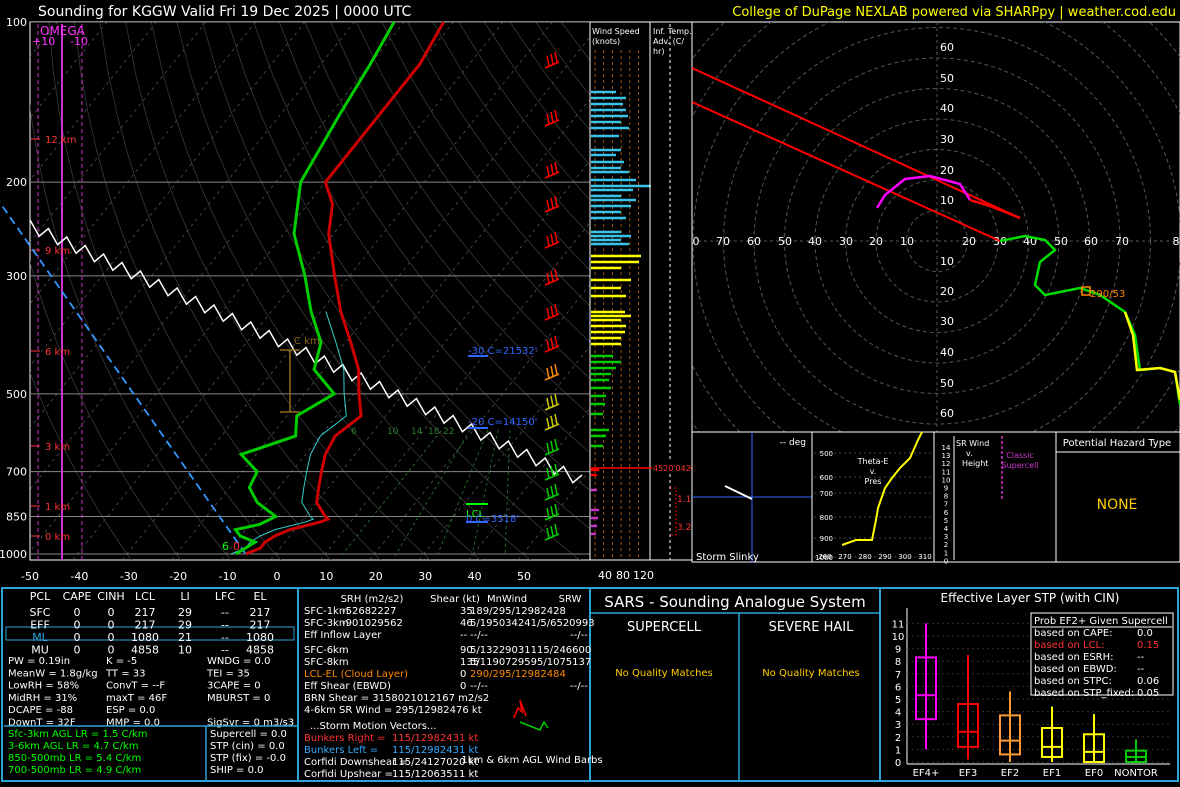 This screenshot has height=787, width=1180. Describe the element at coordinates (524, 576) in the screenshot. I see `temp-tick: 50` at that location.